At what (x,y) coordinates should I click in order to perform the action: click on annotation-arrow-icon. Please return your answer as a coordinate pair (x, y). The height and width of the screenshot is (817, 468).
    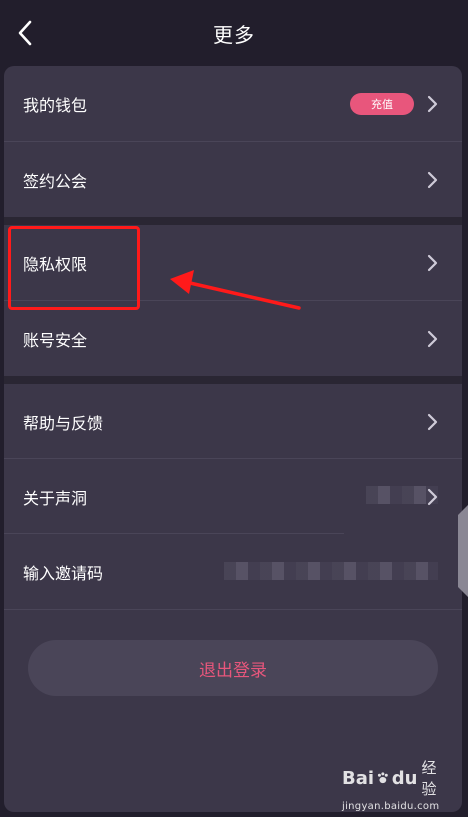
    Looking at the image, I should click on (235, 290).